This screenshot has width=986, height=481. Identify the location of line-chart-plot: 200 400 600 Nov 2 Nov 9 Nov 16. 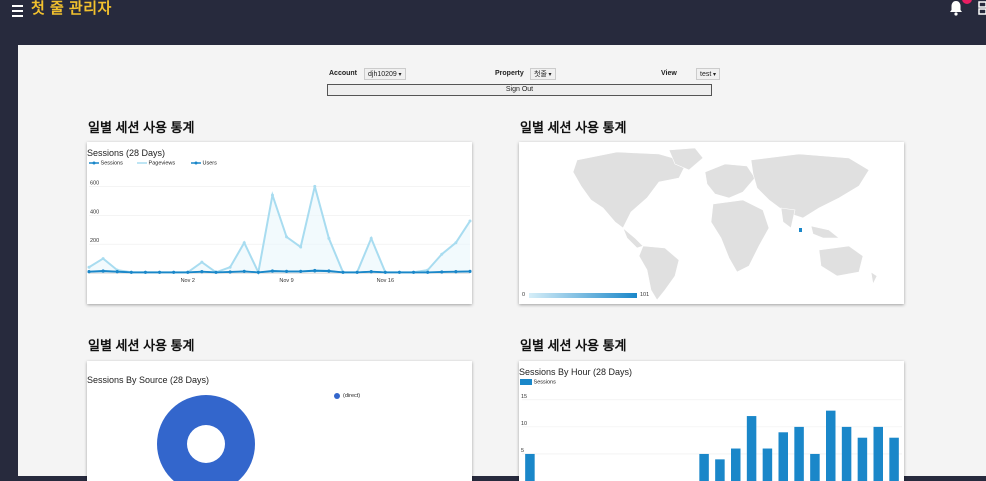
(279, 232).